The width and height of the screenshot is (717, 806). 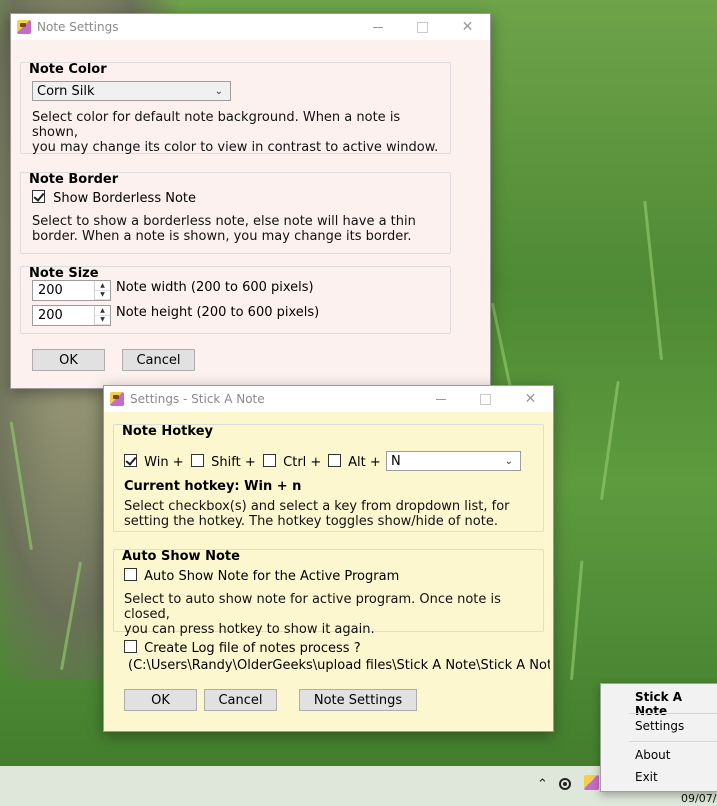 I want to click on record-icon, so click(x=565, y=784).